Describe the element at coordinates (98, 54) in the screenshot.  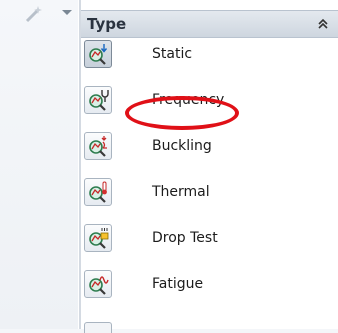
I see `static-study-icon` at that location.